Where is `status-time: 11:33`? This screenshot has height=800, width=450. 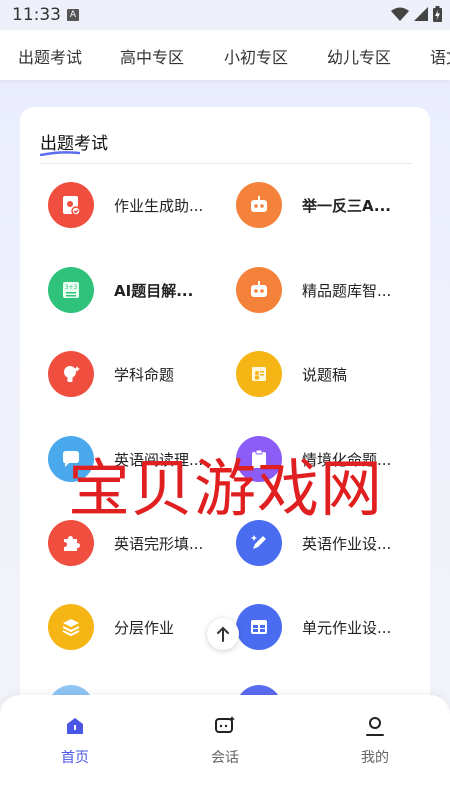 status-time: 11:33 is located at coordinates (36, 15).